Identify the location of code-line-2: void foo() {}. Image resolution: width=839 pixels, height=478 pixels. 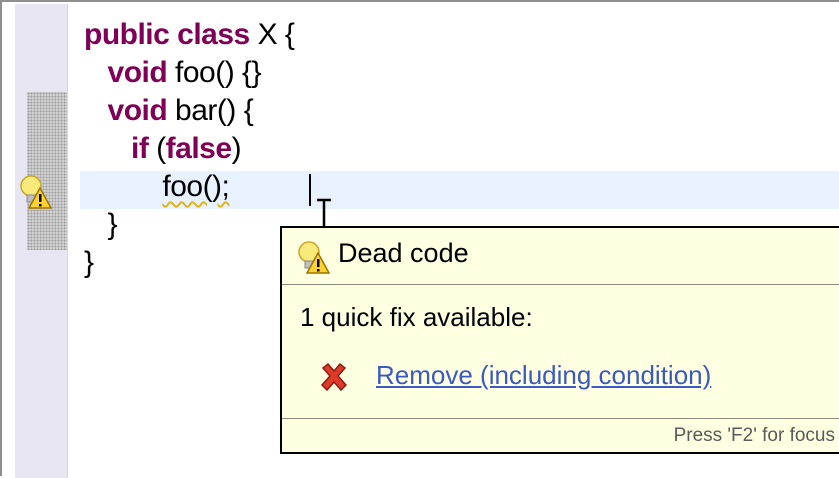
(173, 73).